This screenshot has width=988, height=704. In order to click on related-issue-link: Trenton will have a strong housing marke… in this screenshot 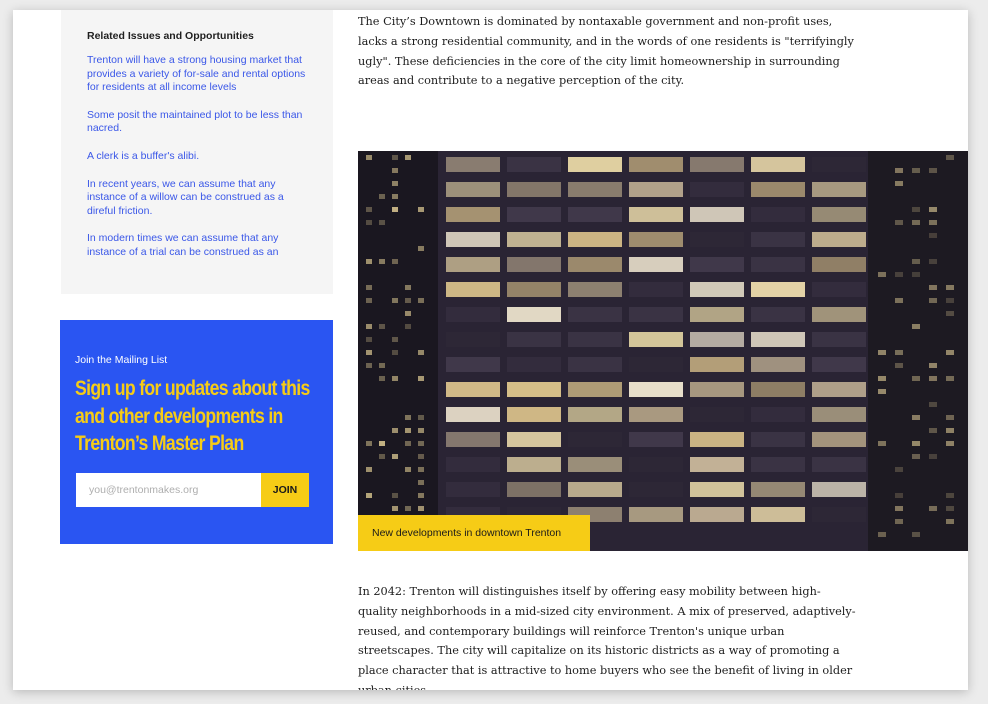, I will do `click(197, 74)`.